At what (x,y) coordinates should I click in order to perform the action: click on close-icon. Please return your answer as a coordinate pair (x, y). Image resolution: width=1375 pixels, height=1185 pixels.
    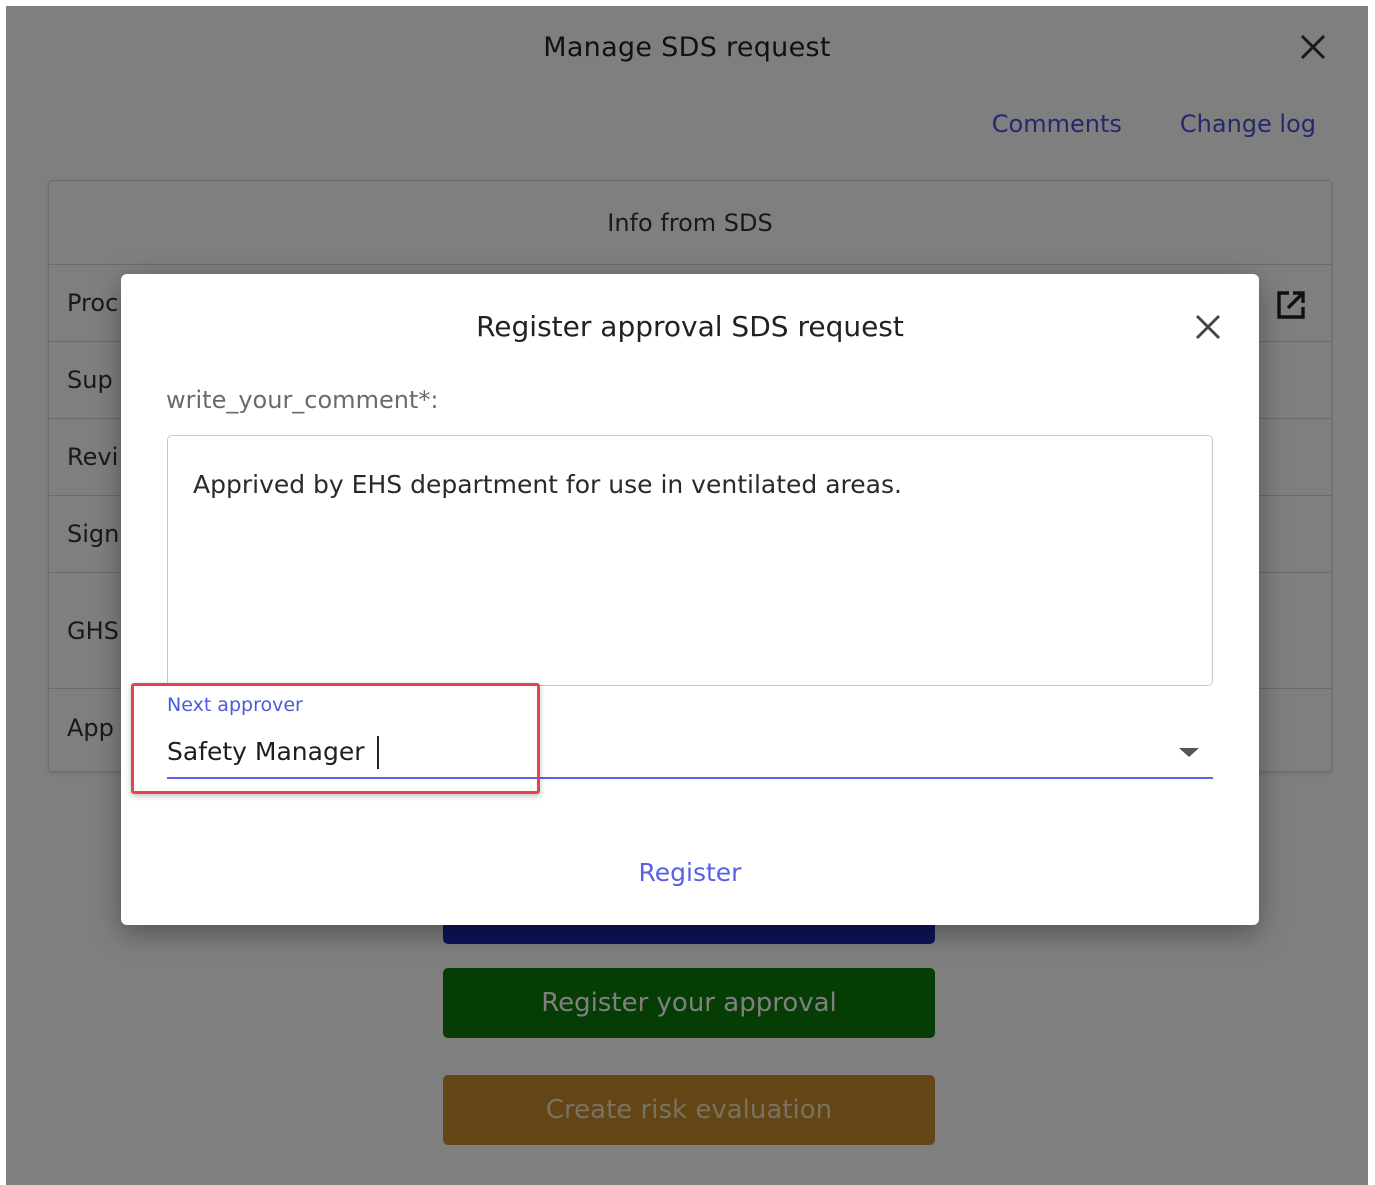
    Looking at the image, I should click on (1208, 327).